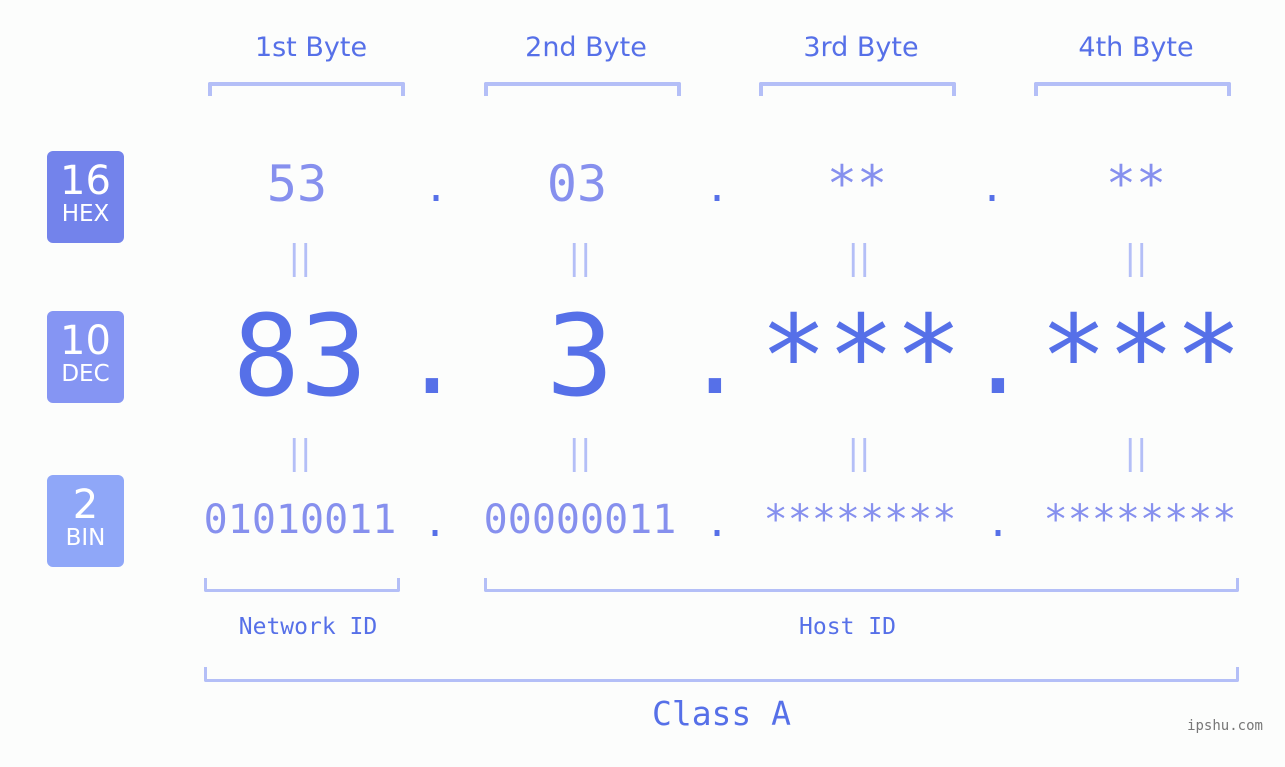 This screenshot has width=1285, height=767. I want to click on bin-badge-label: BIN, so click(85, 538).